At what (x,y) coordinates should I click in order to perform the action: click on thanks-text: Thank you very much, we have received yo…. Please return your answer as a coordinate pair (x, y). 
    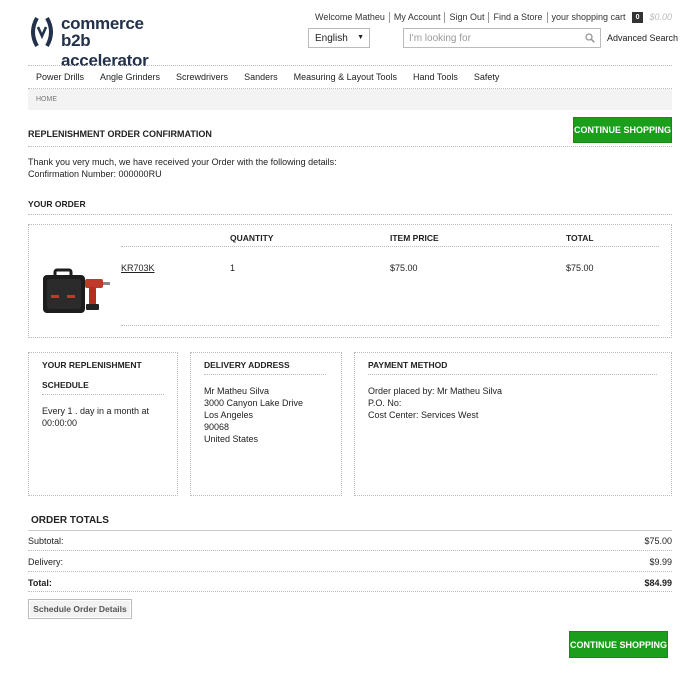
    Looking at the image, I should click on (182, 162).